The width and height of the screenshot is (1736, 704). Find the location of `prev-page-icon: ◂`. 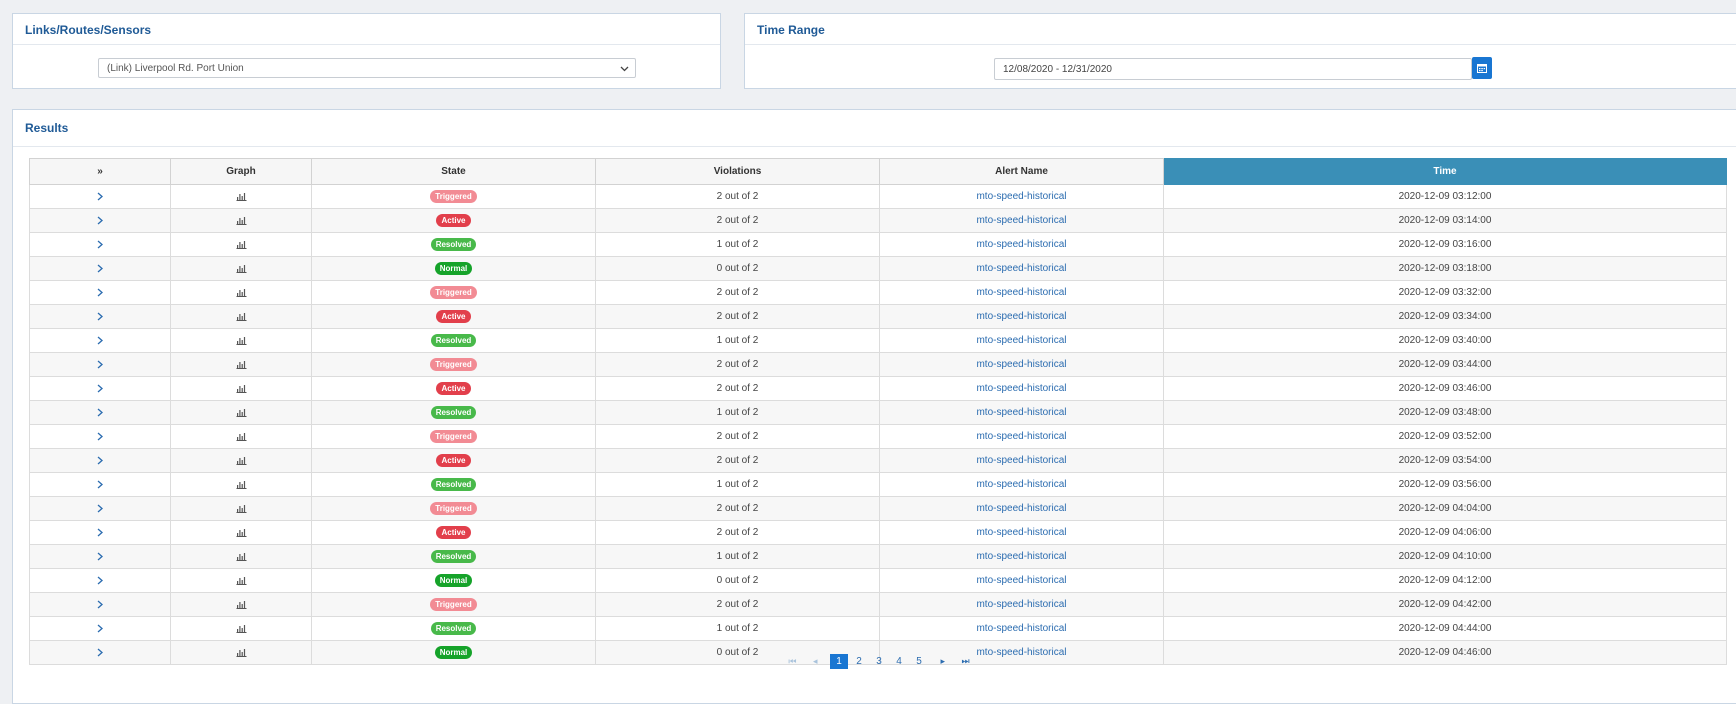

prev-page-icon: ◂ is located at coordinates (815, 661).